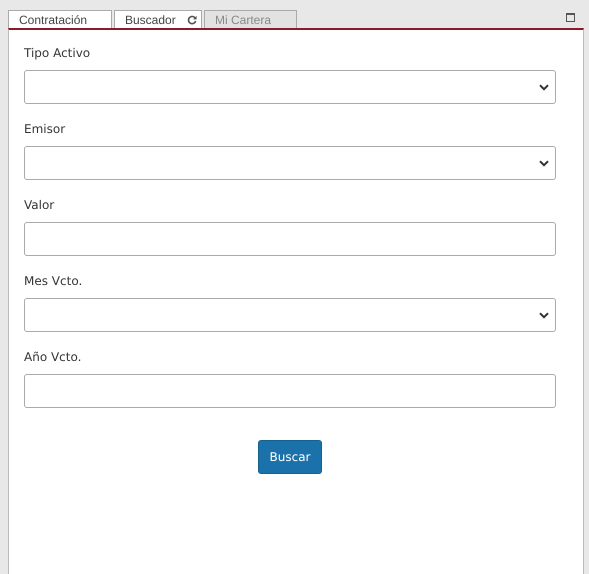 This screenshot has width=589, height=574. I want to click on refresh-icon, so click(192, 19).